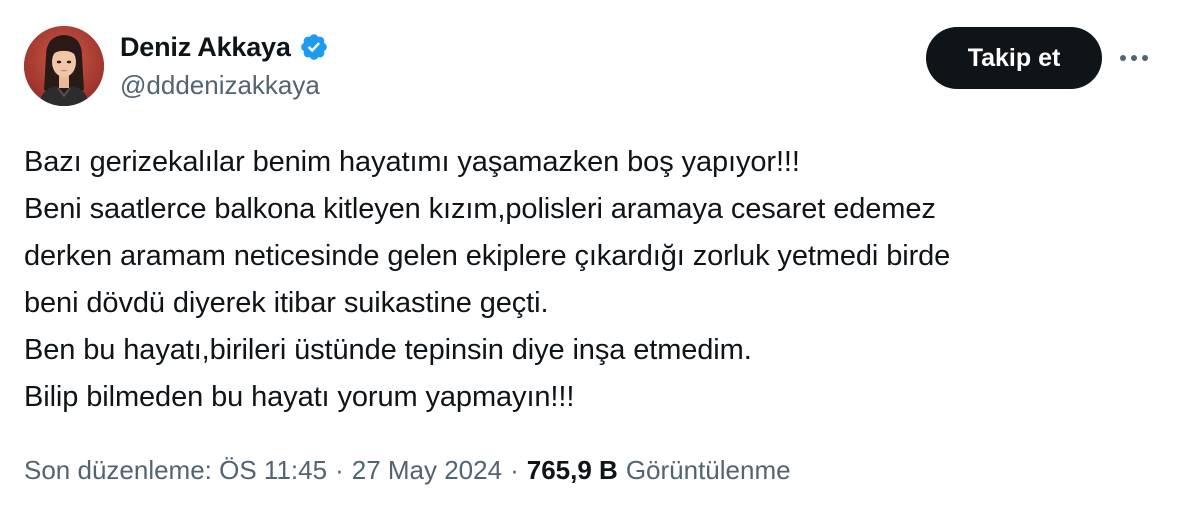 The image size is (1182, 520). I want to click on avatar-illustration, so click(64, 66).